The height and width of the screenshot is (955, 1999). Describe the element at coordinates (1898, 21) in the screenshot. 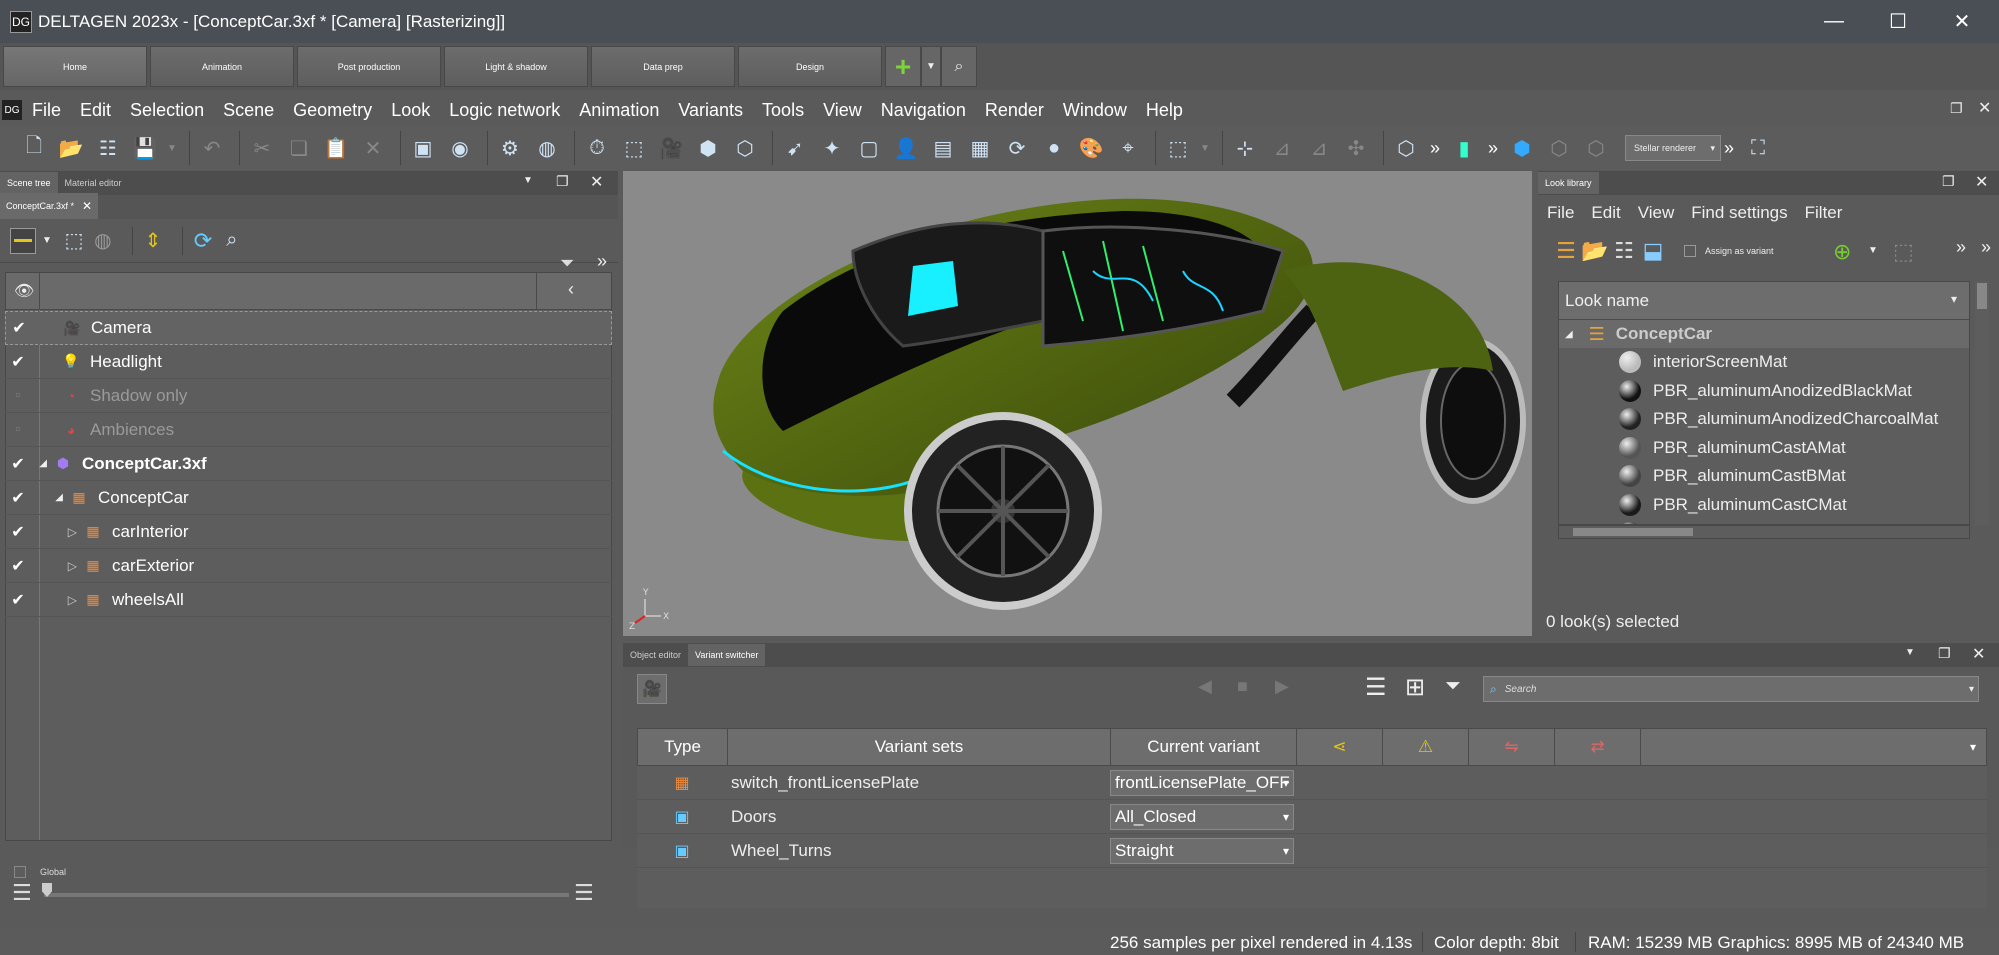

I see `maximize-icon: ☐` at that location.